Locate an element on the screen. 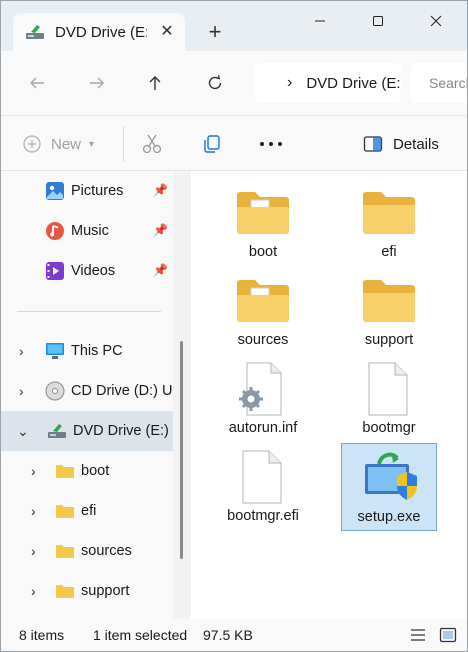 This screenshot has width=468, height=652. close-window-button is located at coordinates (436, 21).